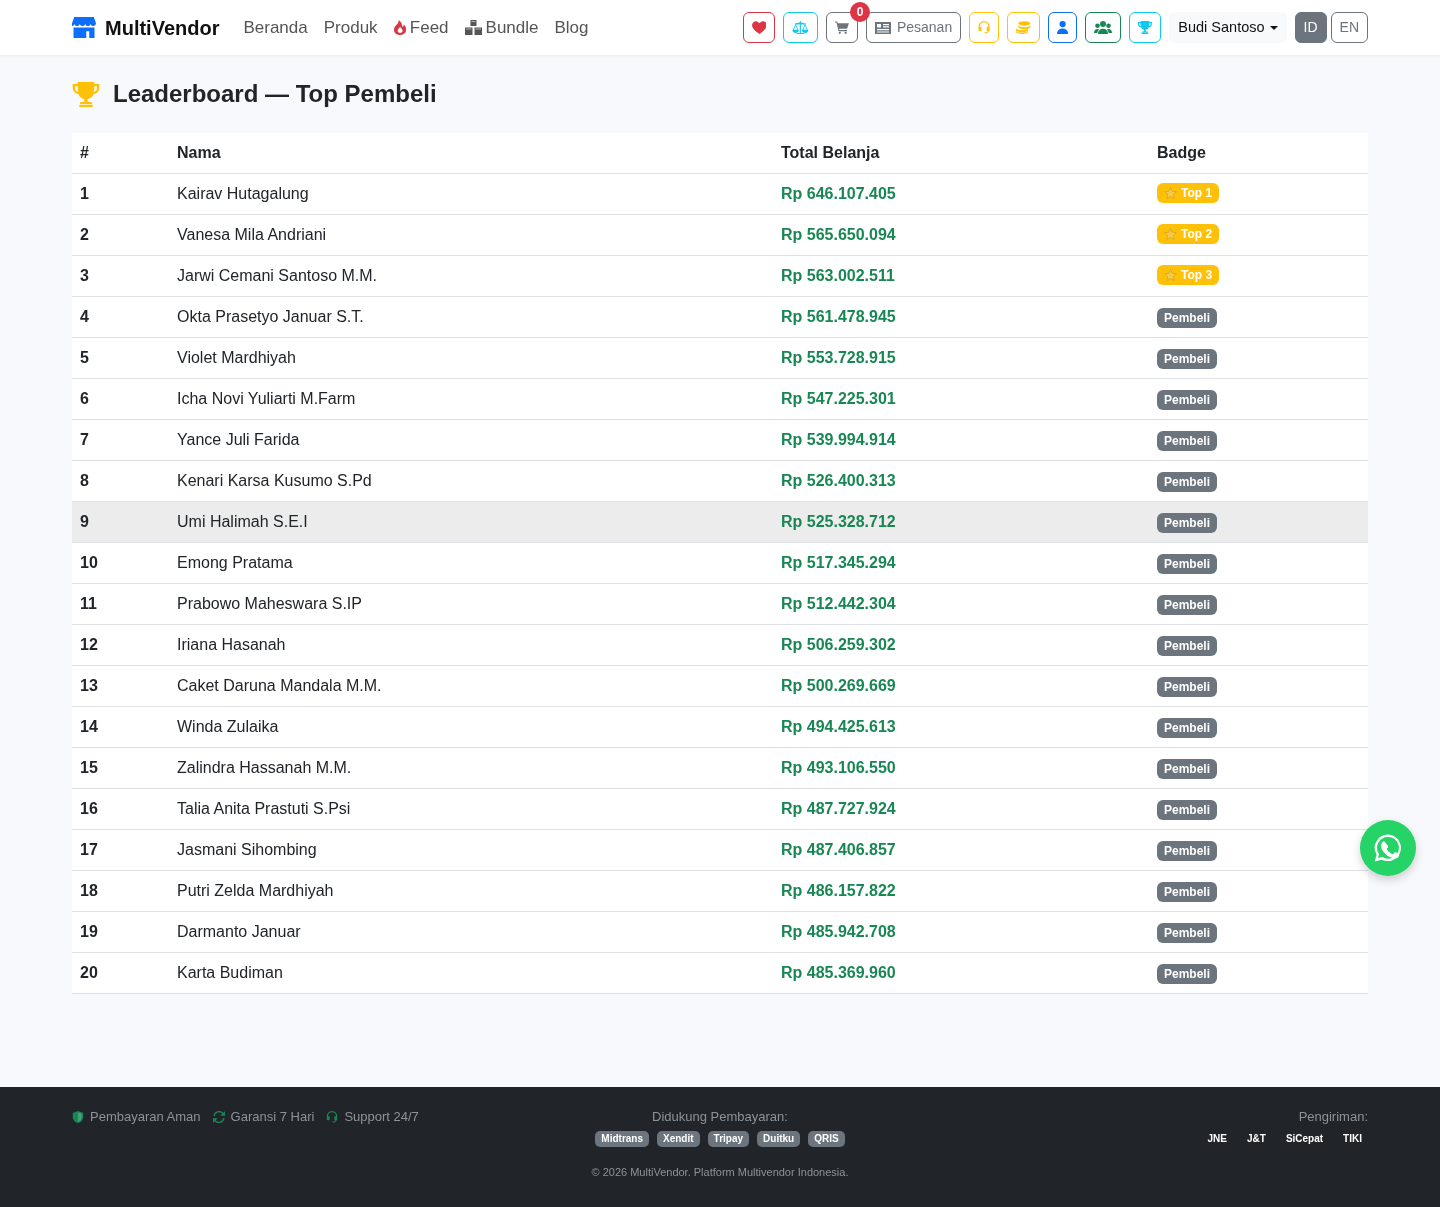 Image resolution: width=1440 pixels, height=1207 pixels. I want to click on nav-link: Bundle, so click(501, 27).